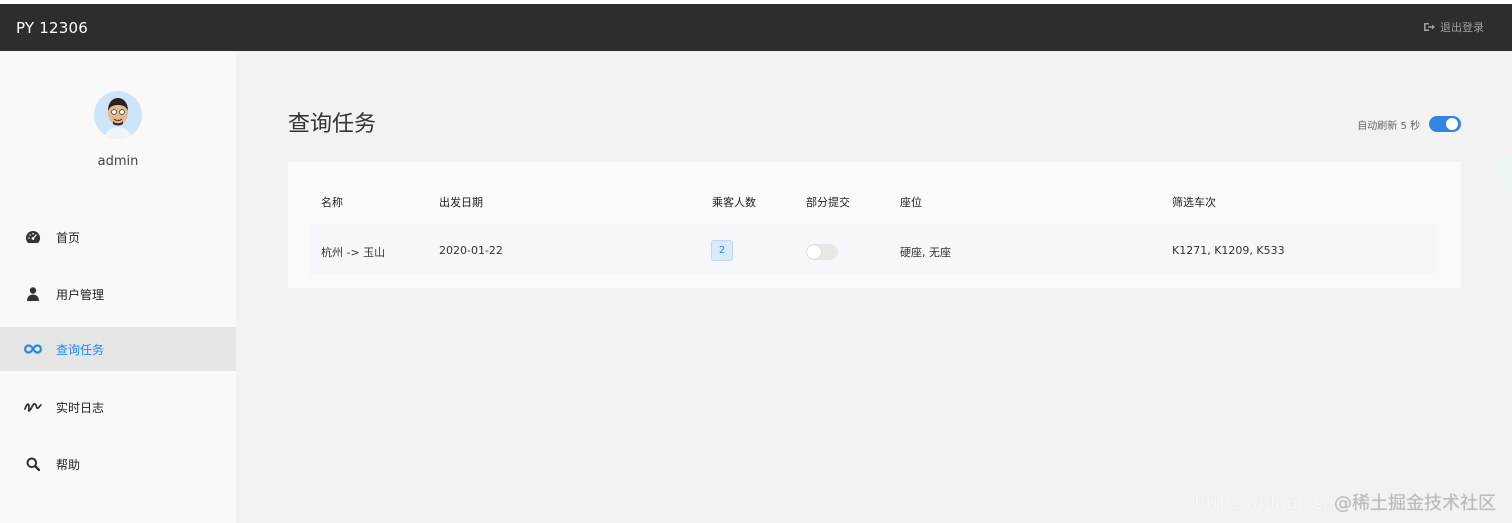 The height and width of the screenshot is (523, 1512). I want to click on column-header-trains: 筛选车次, so click(1194, 202).